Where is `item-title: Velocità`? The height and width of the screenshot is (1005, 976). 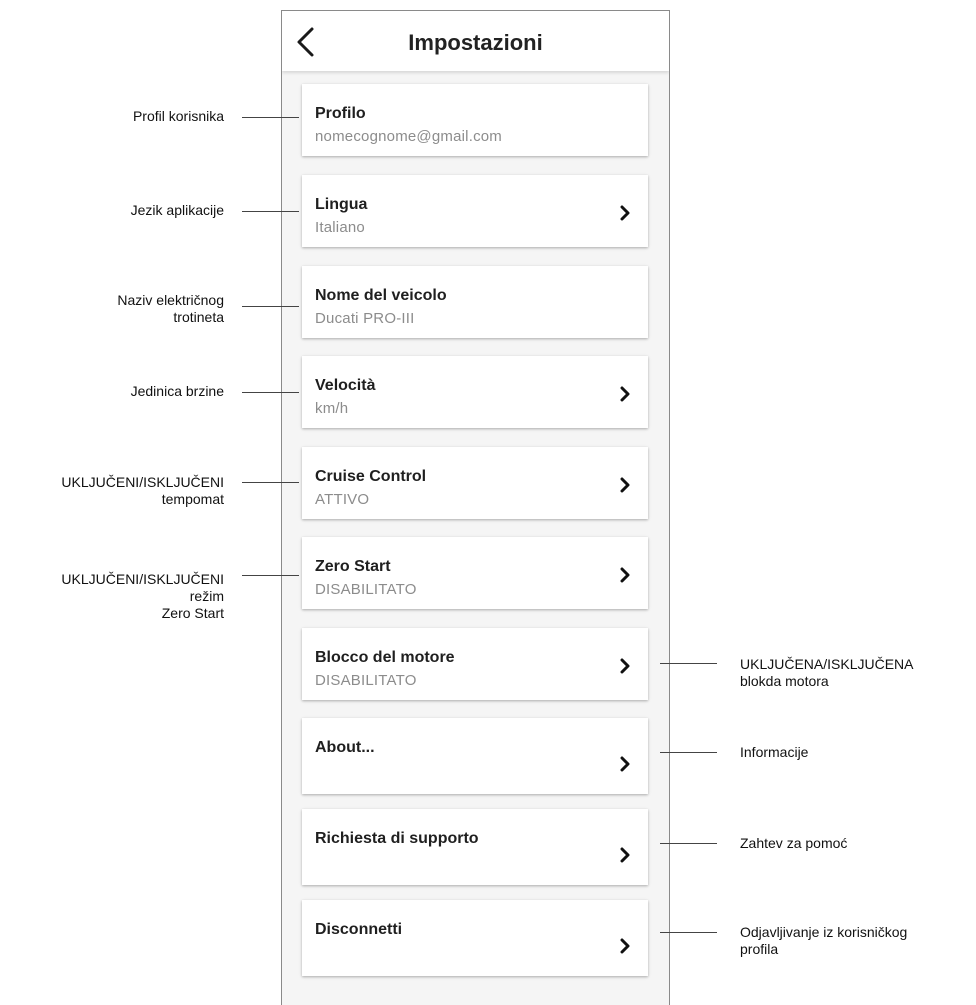 item-title: Velocità is located at coordinates (345, 385).